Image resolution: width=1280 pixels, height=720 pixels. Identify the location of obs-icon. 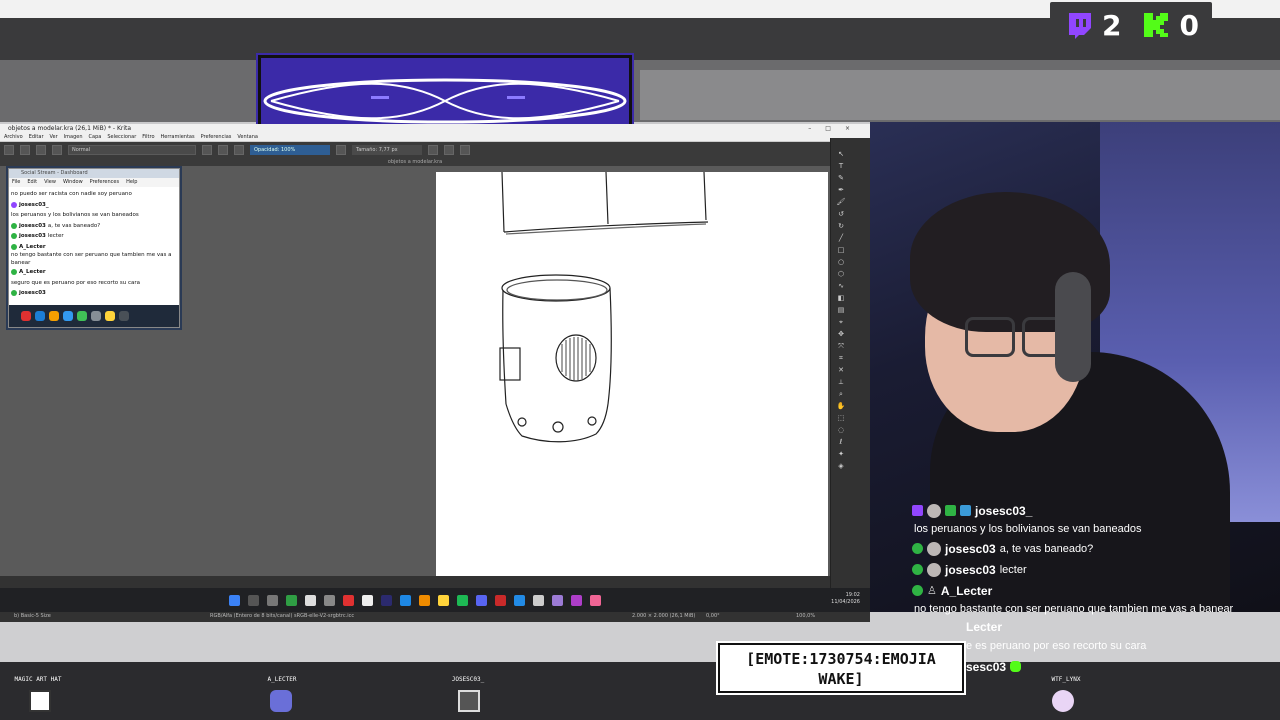
(329, 600).